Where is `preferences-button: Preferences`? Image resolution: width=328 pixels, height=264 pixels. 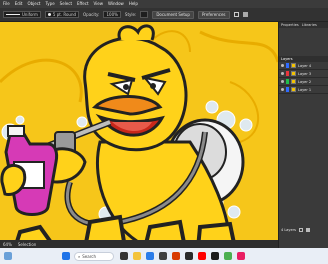 preferences-button: Preferences is located at coordinates (213, 14).